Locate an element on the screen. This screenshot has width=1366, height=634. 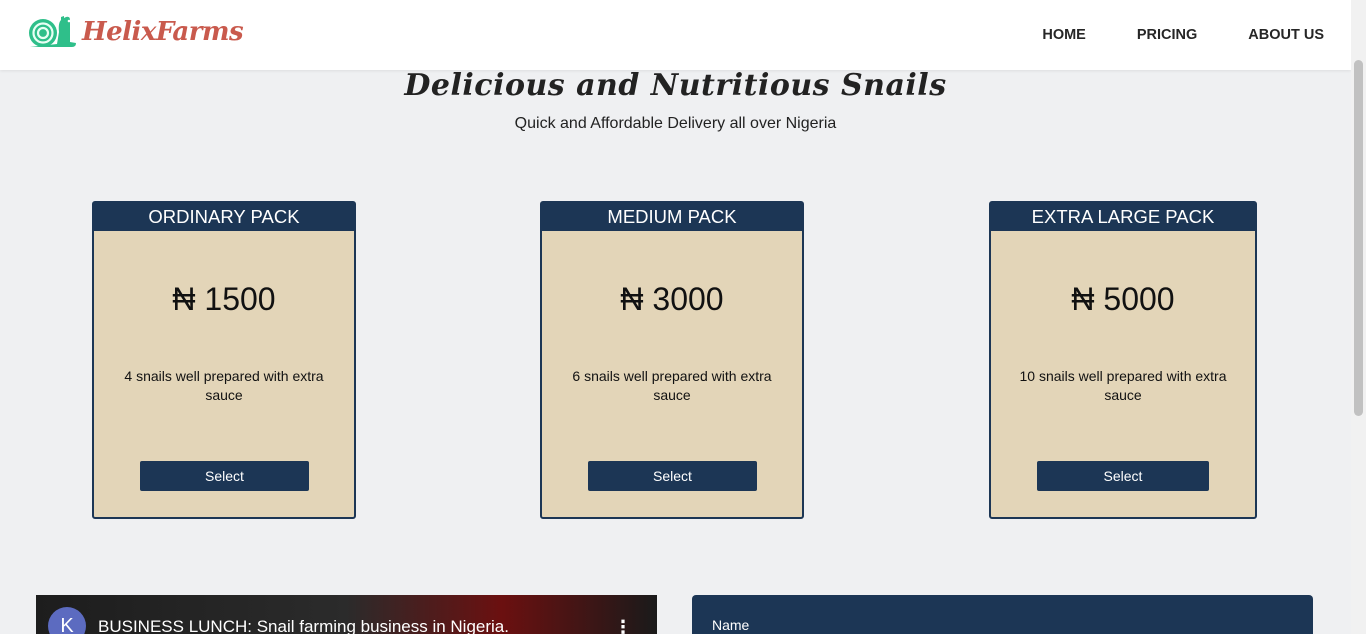
nav-pricing-link: PRICING is located at coordinates (1167, 35).